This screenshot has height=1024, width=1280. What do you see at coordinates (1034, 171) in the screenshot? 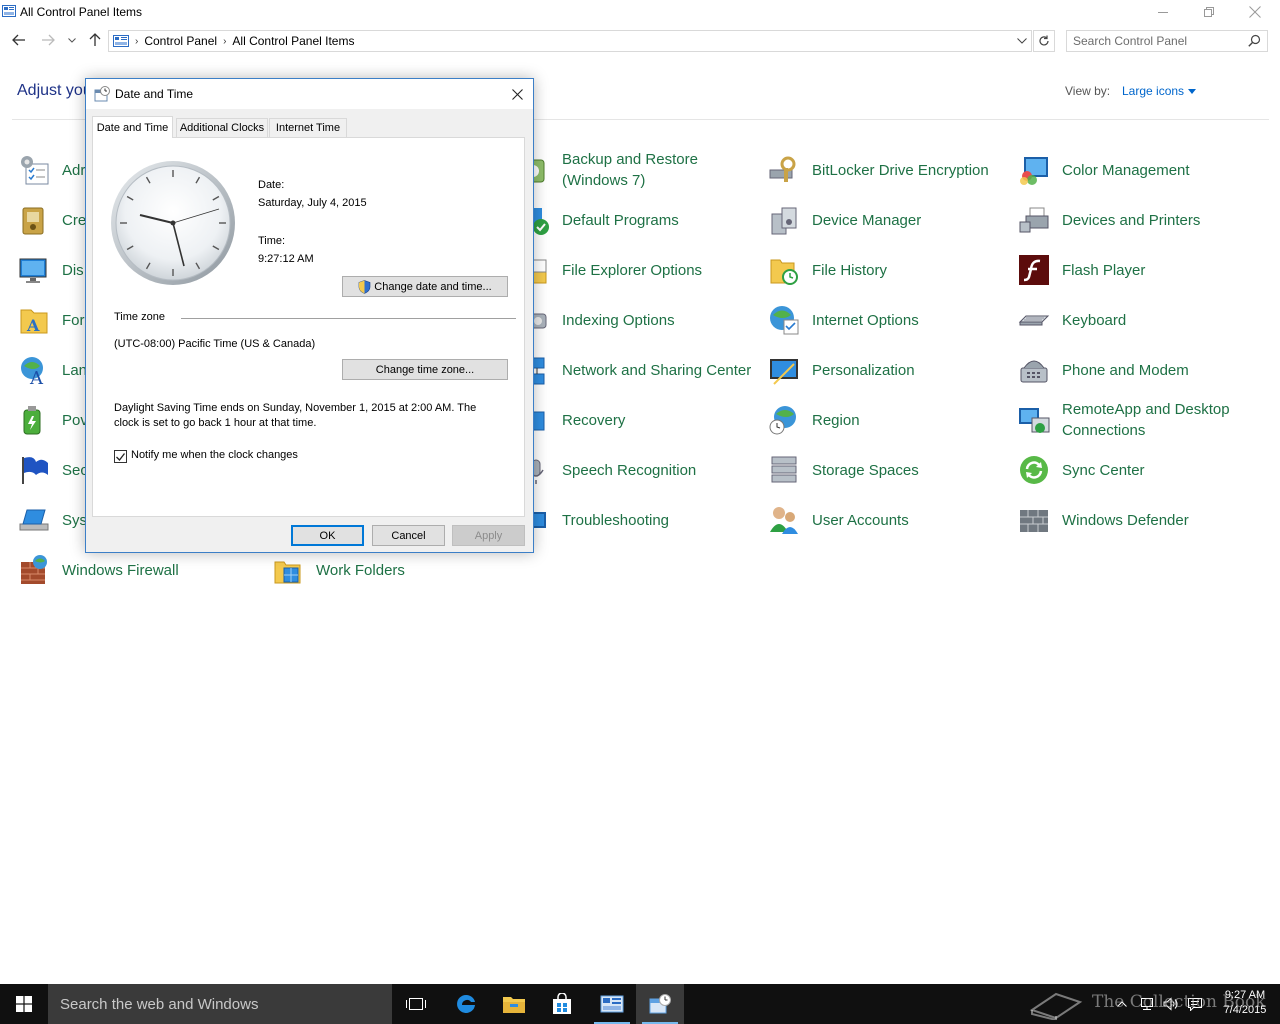
I see `color-management-icon` at bounding box center [1034, 171].